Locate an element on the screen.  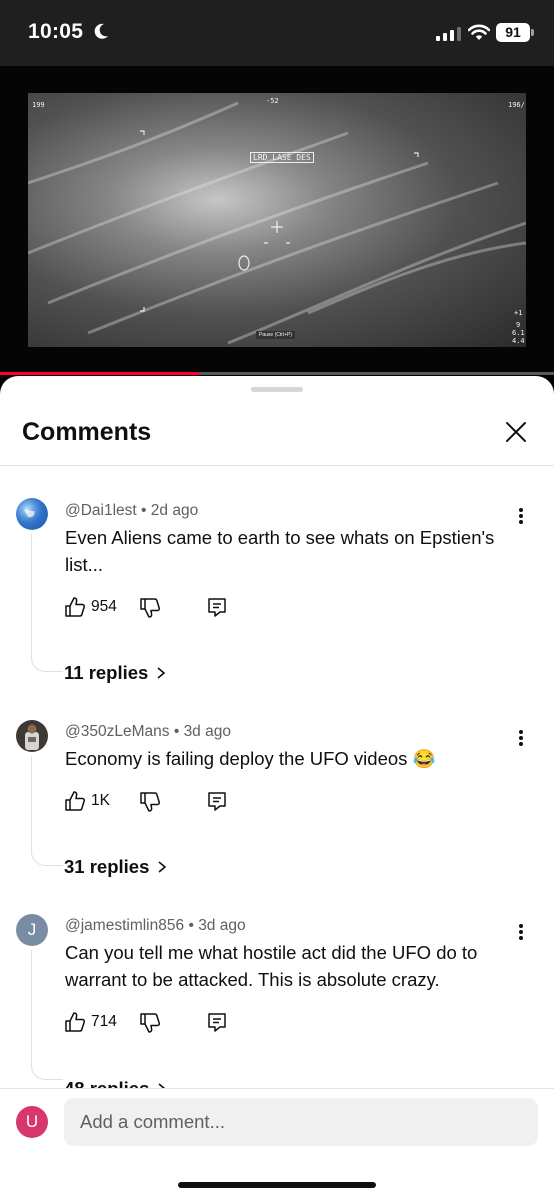
like-count: 1K is located at coordinates (100, 800).